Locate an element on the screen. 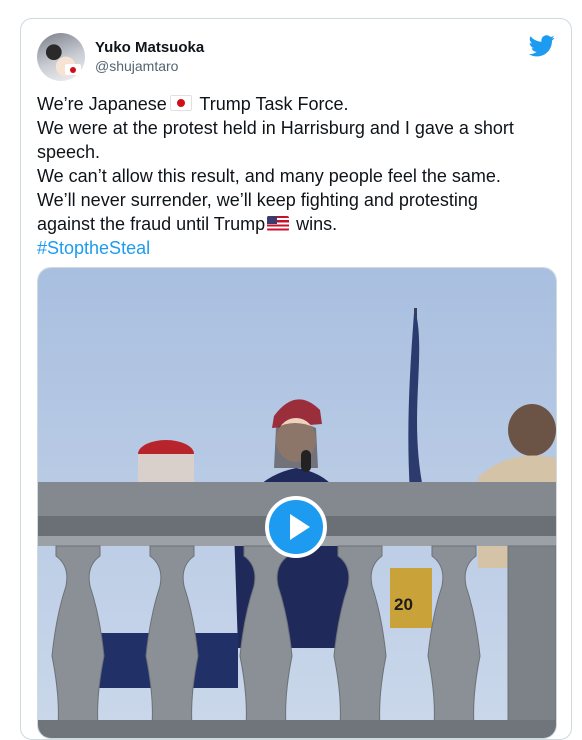 Image resolution: width=582 pixels, height=740 pixels. jersey-number: 20 is located at coordinates (403, 604).